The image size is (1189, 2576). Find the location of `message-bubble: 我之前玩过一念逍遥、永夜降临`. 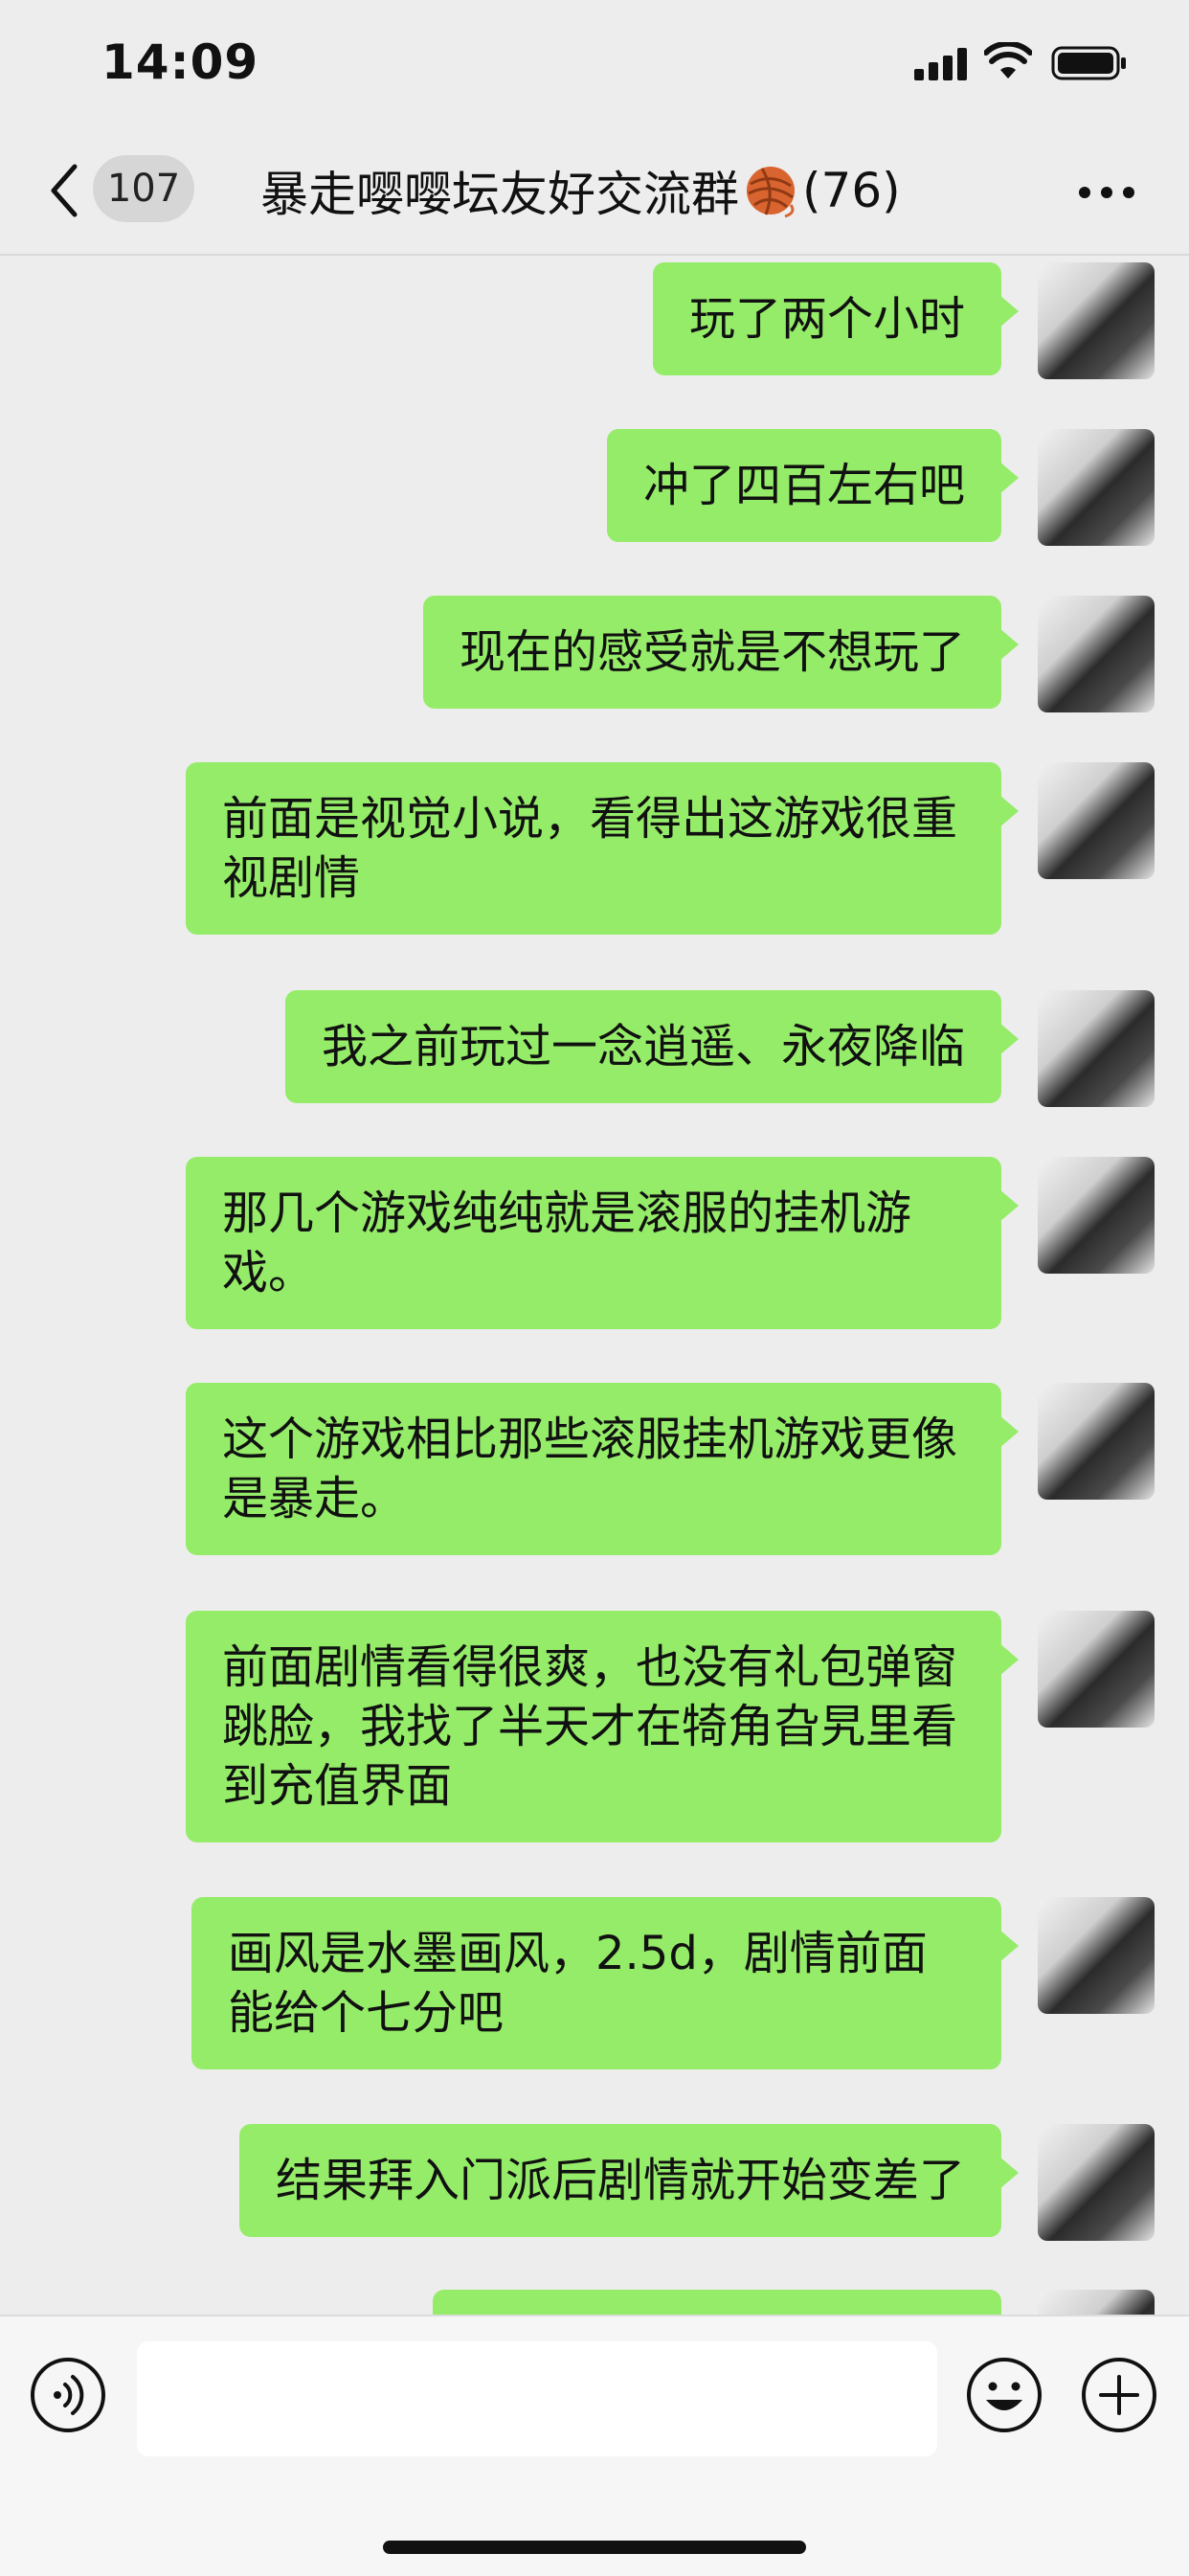

message-bubble: 我之前玩过一念逍遥、永夜降临 is located at coordinates (652, 1046).